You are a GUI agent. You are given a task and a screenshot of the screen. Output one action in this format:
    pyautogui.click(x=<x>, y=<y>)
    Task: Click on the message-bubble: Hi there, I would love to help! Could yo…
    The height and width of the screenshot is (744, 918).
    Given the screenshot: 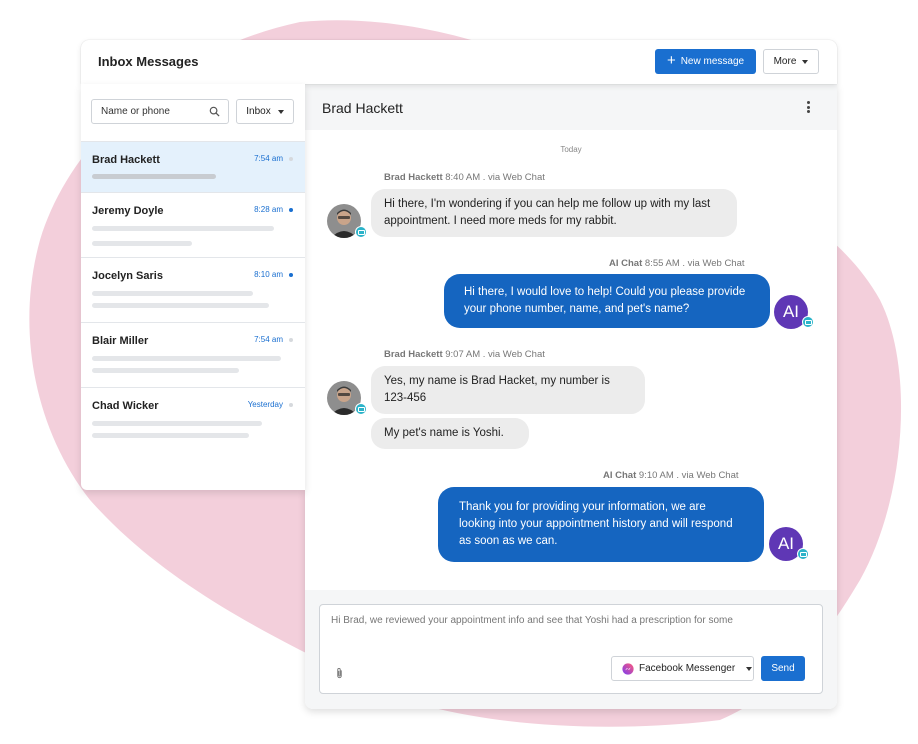 What is the action you would take?
    pyautogui.click(x=607, y=301)
    